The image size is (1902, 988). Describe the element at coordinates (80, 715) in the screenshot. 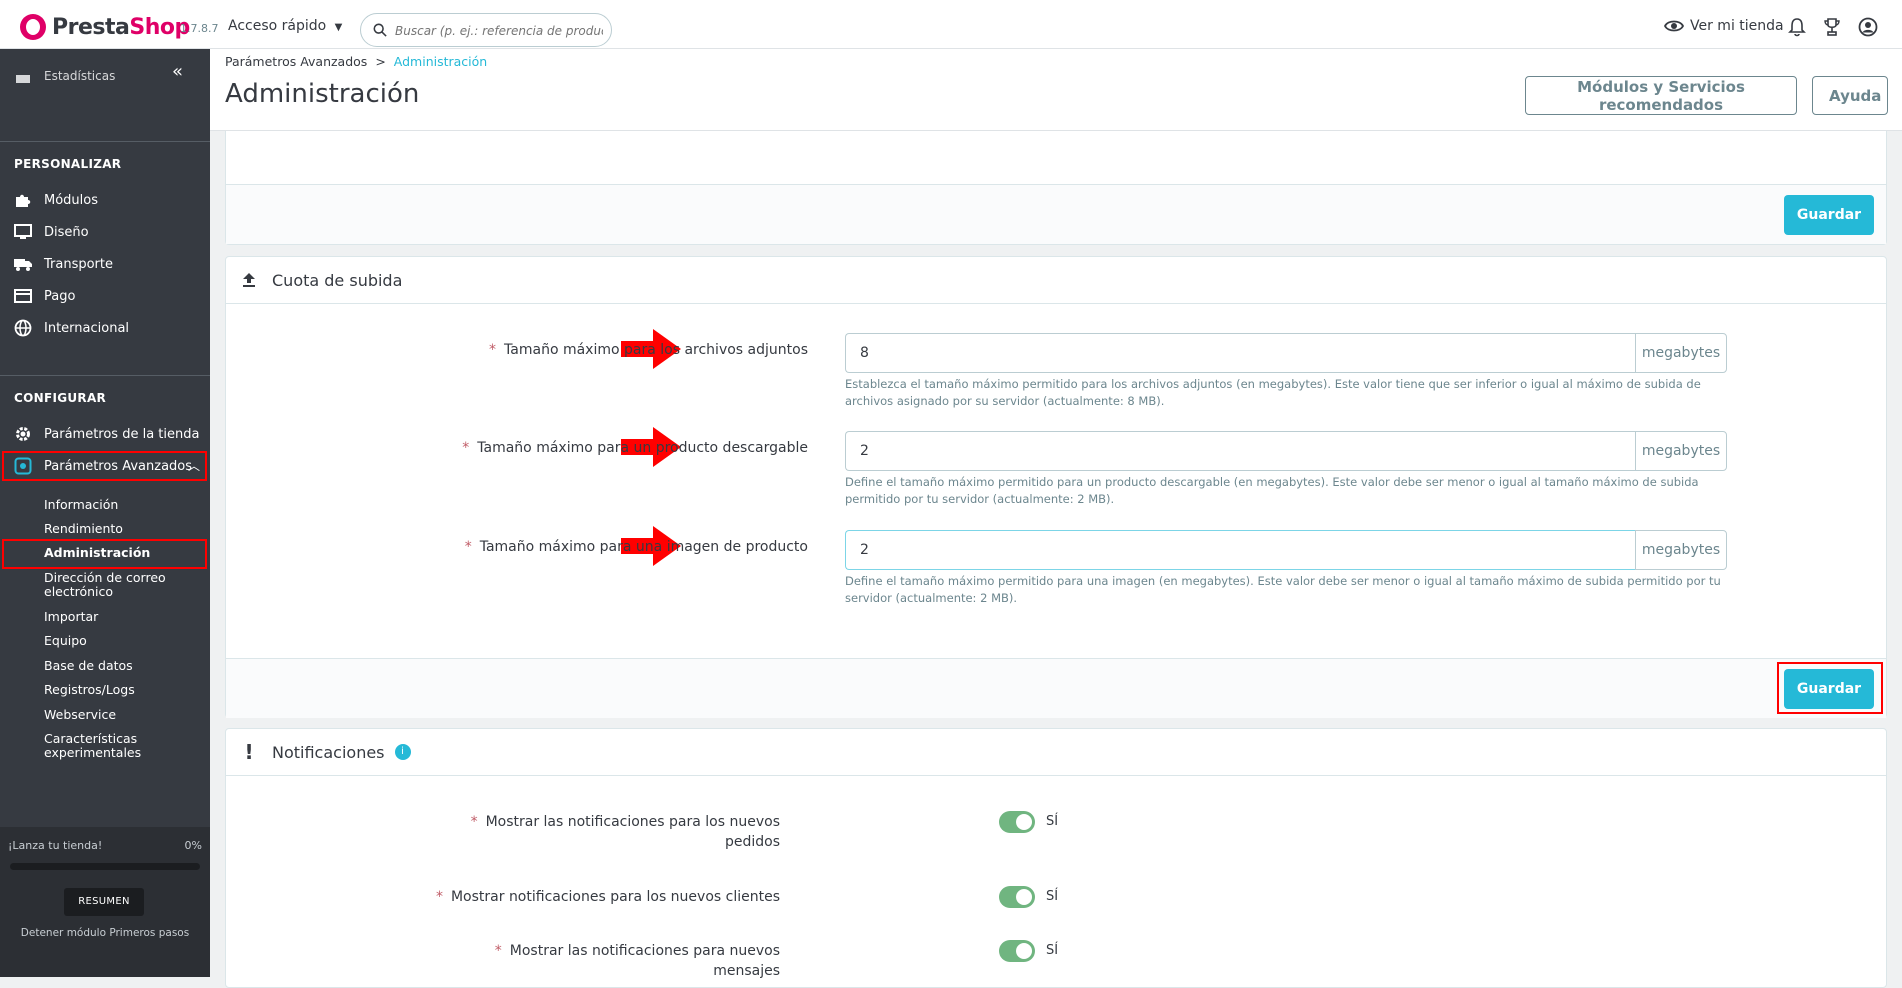

I see `sidebar-subitem-webservice: Webservice` at that location.